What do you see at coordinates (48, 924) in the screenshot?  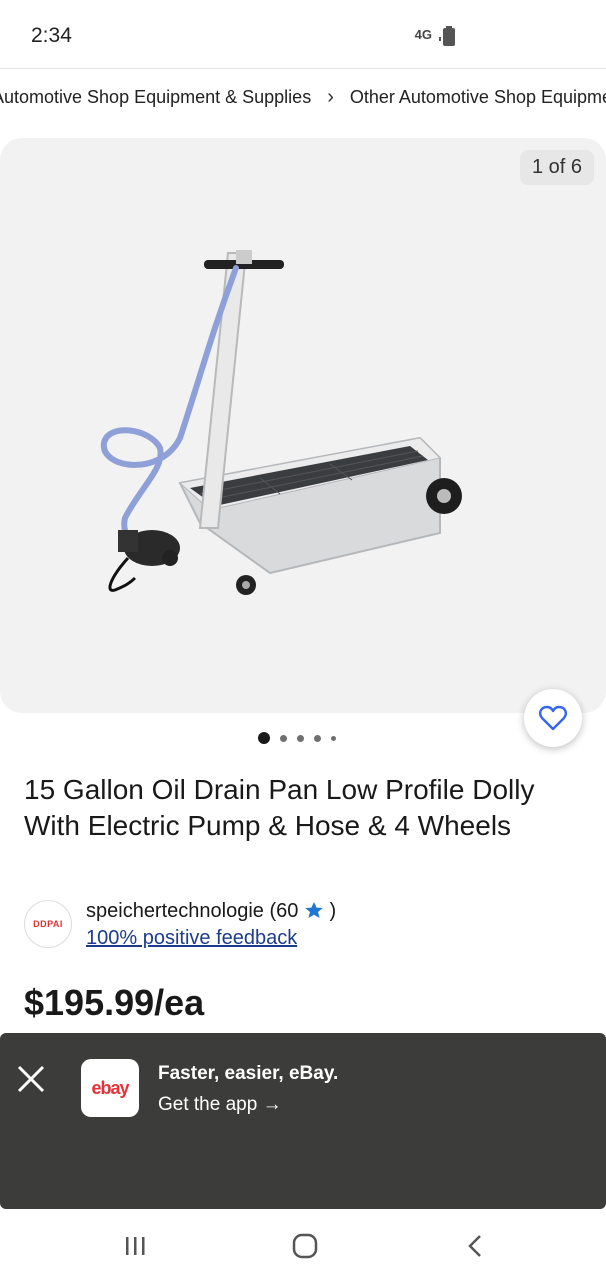 I see `seller-logo: DDPAI` at bounding box center [48, 924].